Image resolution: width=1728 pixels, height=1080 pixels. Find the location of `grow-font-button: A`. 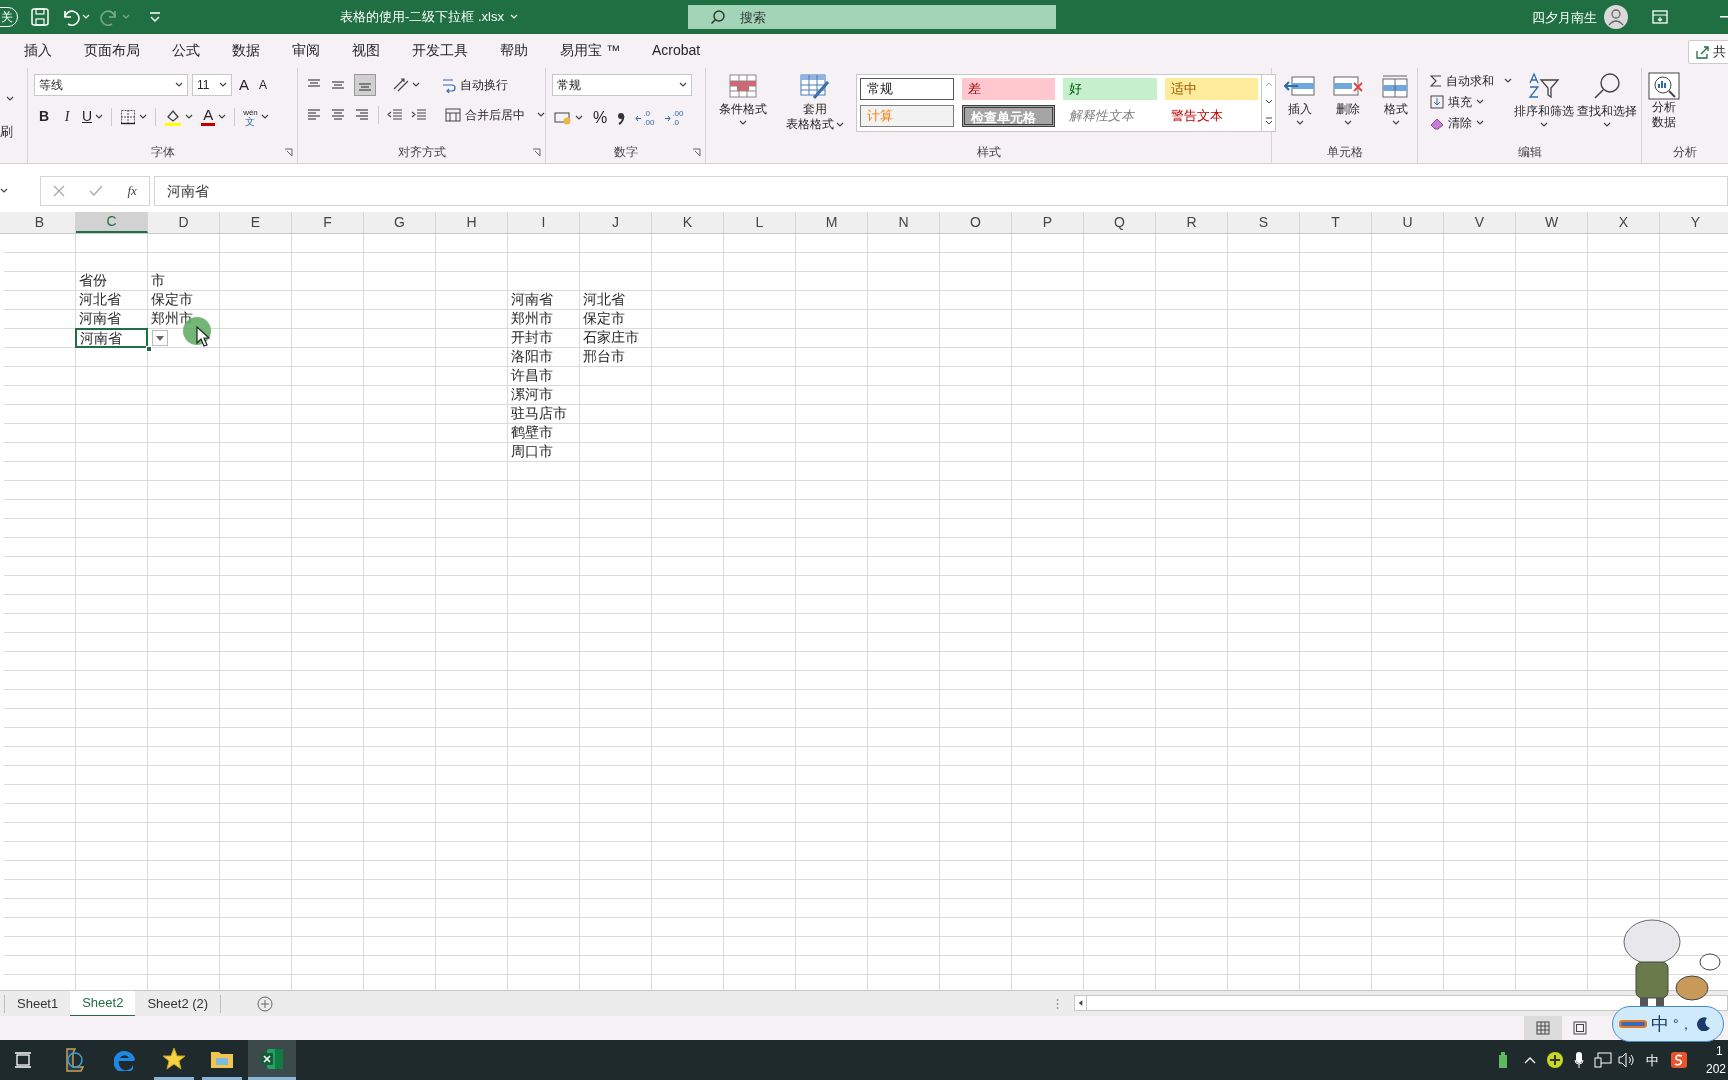

grow-font-button: A is located at coordinates (244, 85).